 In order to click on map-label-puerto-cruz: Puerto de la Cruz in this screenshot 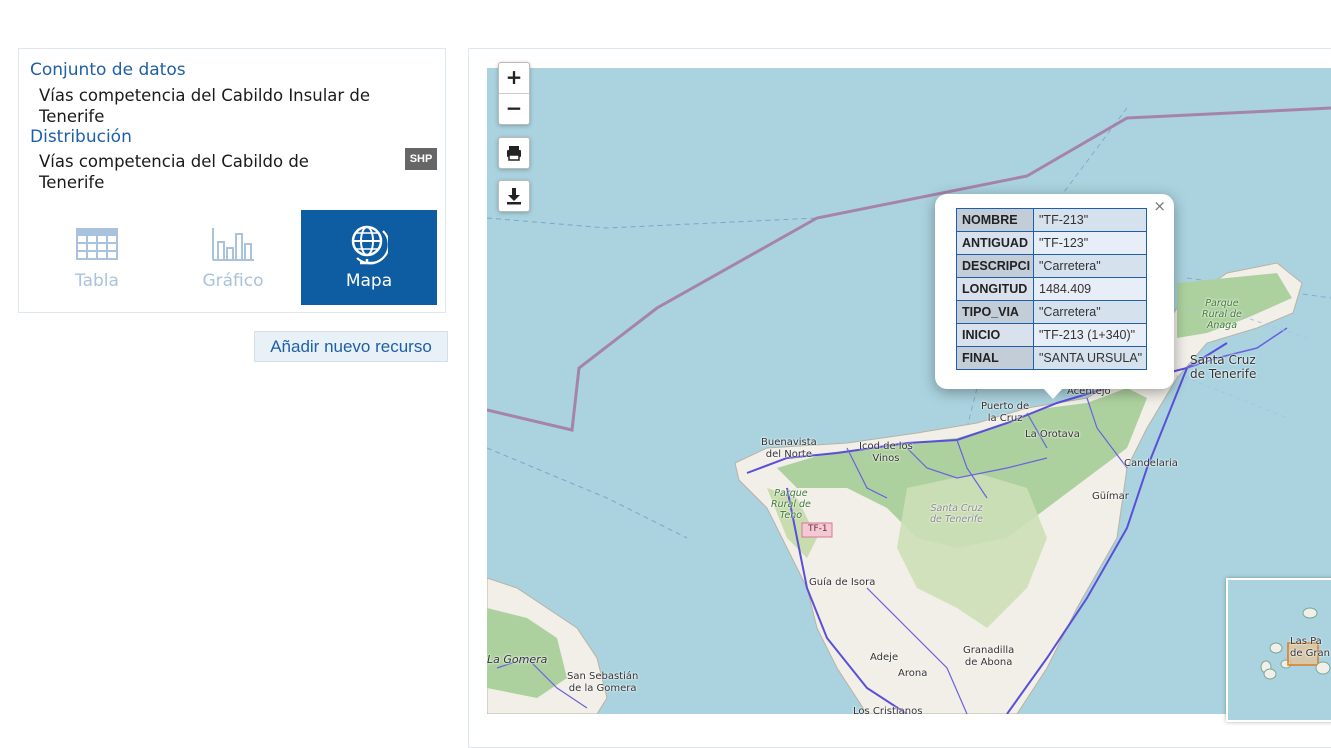, I will do `click(1005, 413)`.